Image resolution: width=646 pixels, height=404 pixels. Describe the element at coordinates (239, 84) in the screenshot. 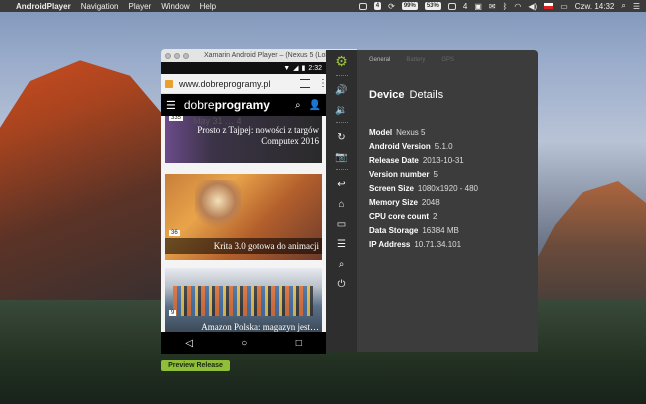

I see `browser-url-field: www.dobreprogramy.pl` at that location.